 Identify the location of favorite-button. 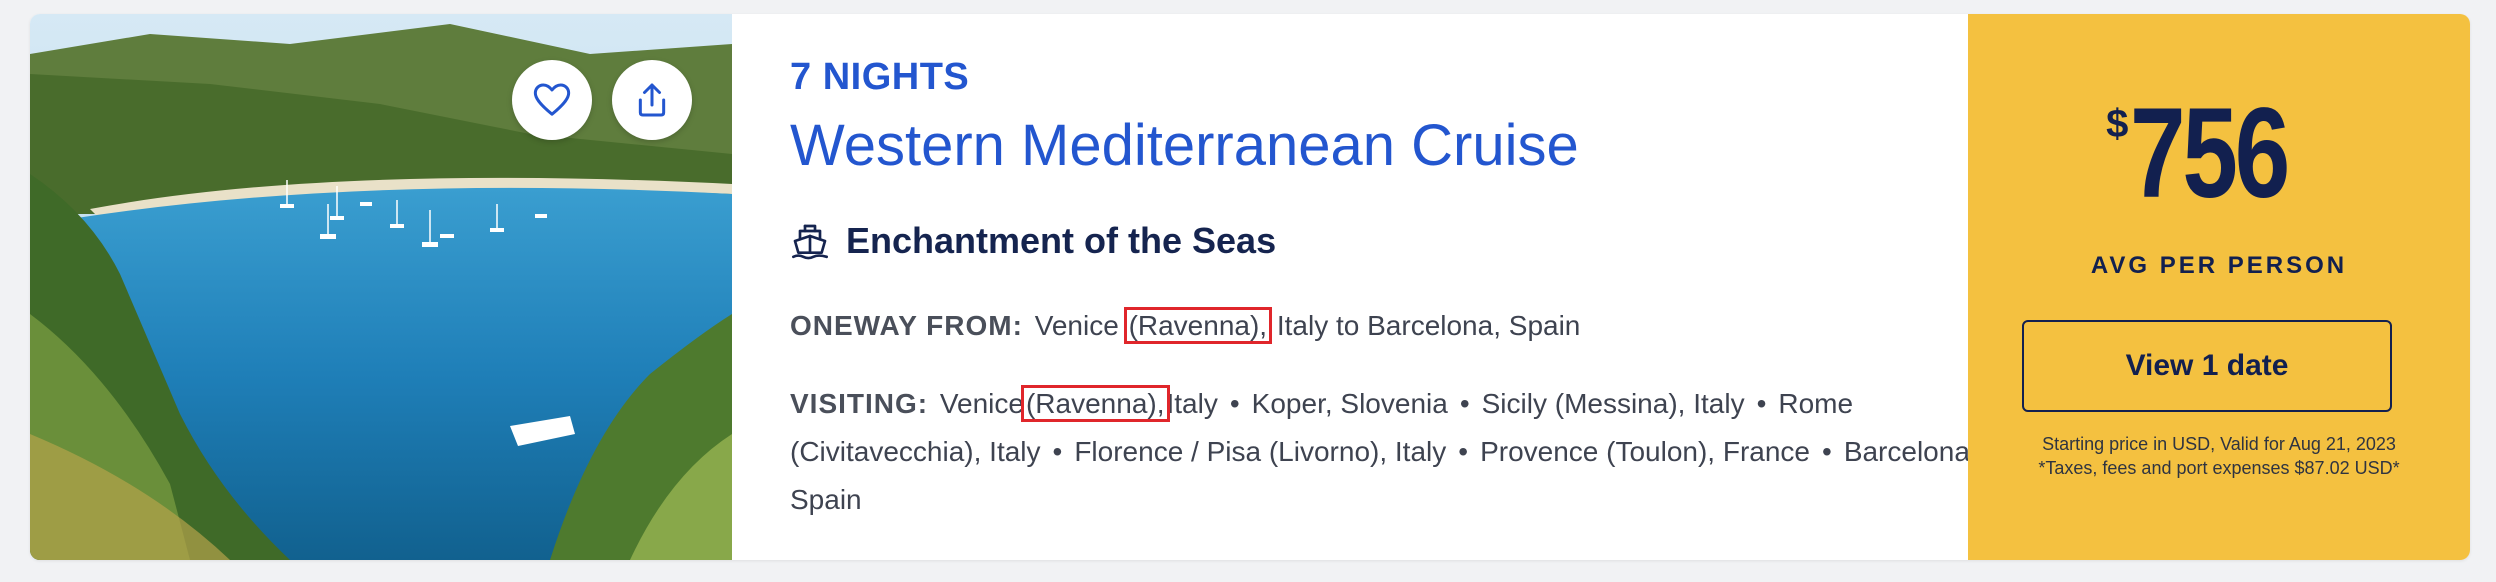
(552, 100).